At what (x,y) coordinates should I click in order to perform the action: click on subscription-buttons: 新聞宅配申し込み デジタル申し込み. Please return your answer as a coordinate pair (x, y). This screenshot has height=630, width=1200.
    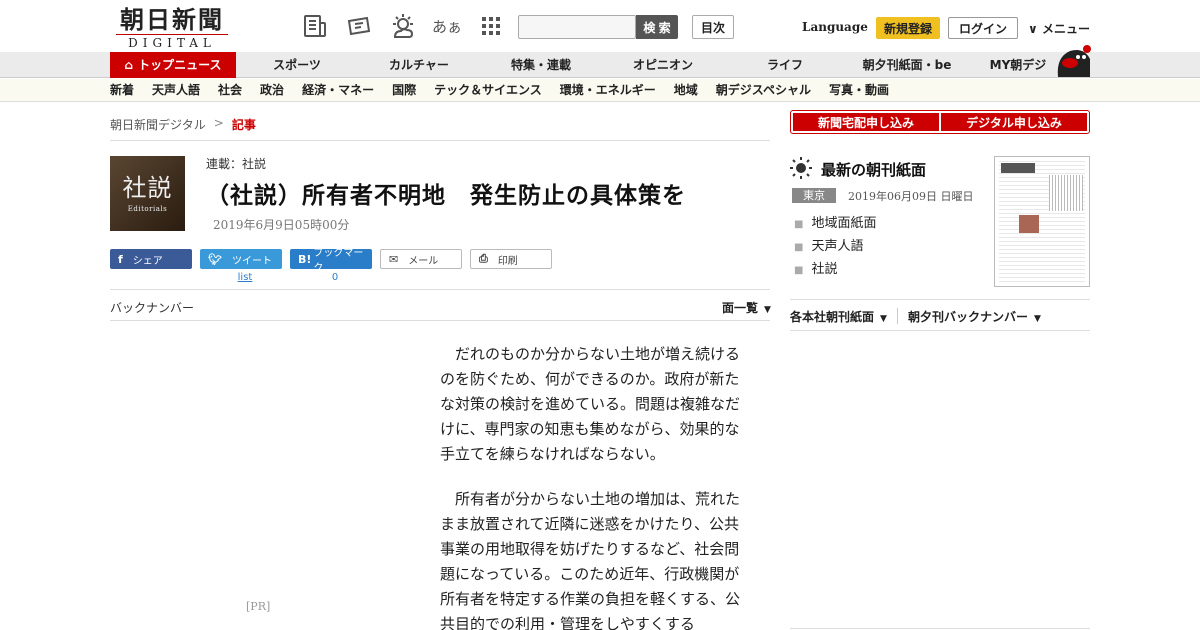
    Looking at the image, I should click on (940, 122).